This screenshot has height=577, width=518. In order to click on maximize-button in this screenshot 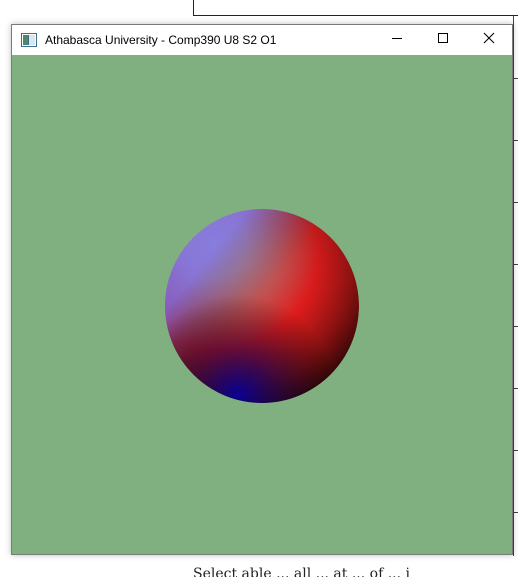, I will do `click(443, 40)`.